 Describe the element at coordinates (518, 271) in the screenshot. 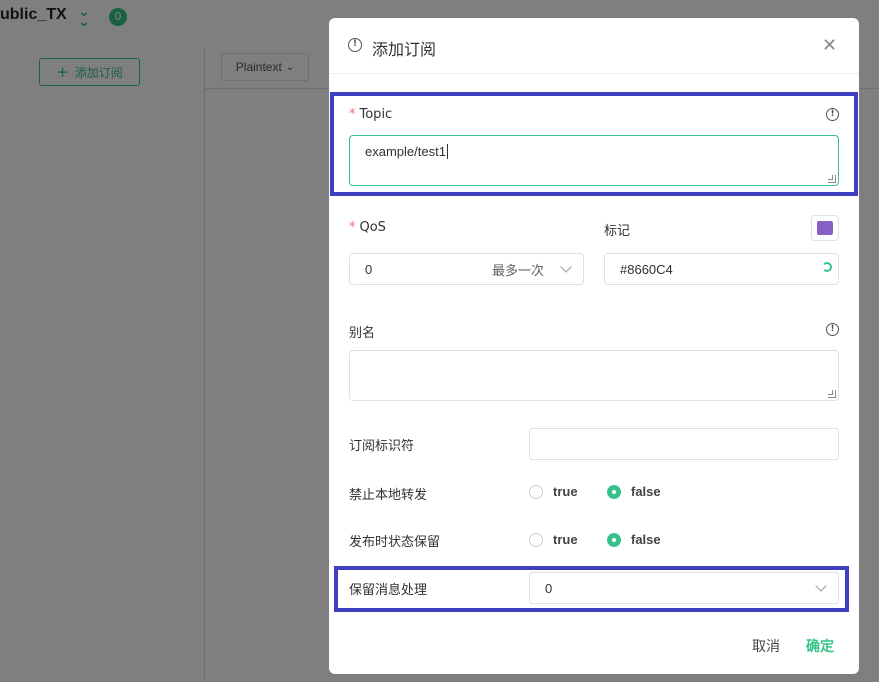

I see `qos-option-label: 最多一次` at that location.